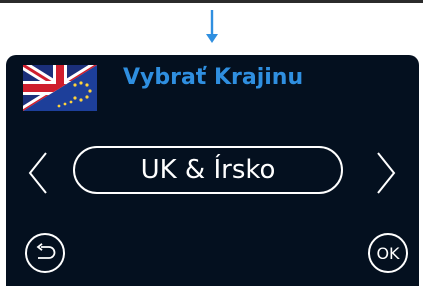  What do you see at coordinates (211, 1) in the screenshot?
I see `top-divider` at bounding box center [211, 1].